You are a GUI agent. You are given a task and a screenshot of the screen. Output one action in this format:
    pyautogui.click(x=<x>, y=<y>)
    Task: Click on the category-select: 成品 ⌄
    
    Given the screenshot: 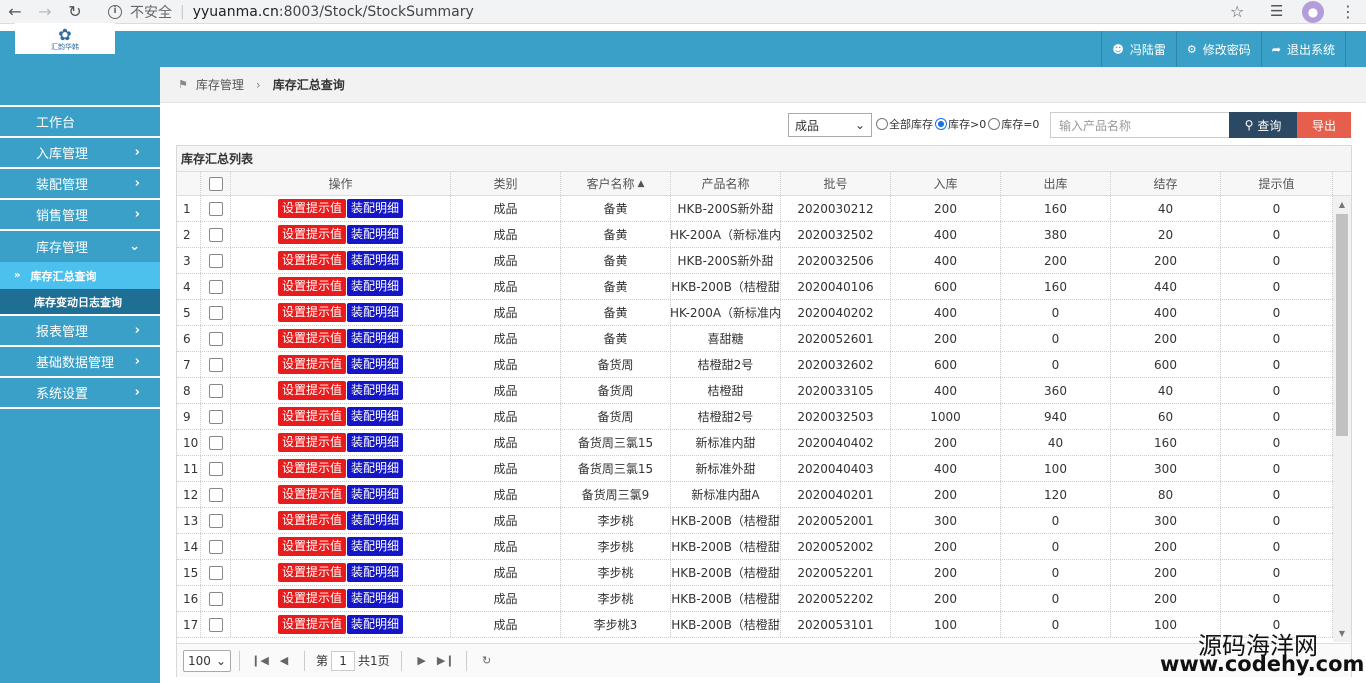 What is the action you would take?
    pyautogui.click(x=830, y=125)
    